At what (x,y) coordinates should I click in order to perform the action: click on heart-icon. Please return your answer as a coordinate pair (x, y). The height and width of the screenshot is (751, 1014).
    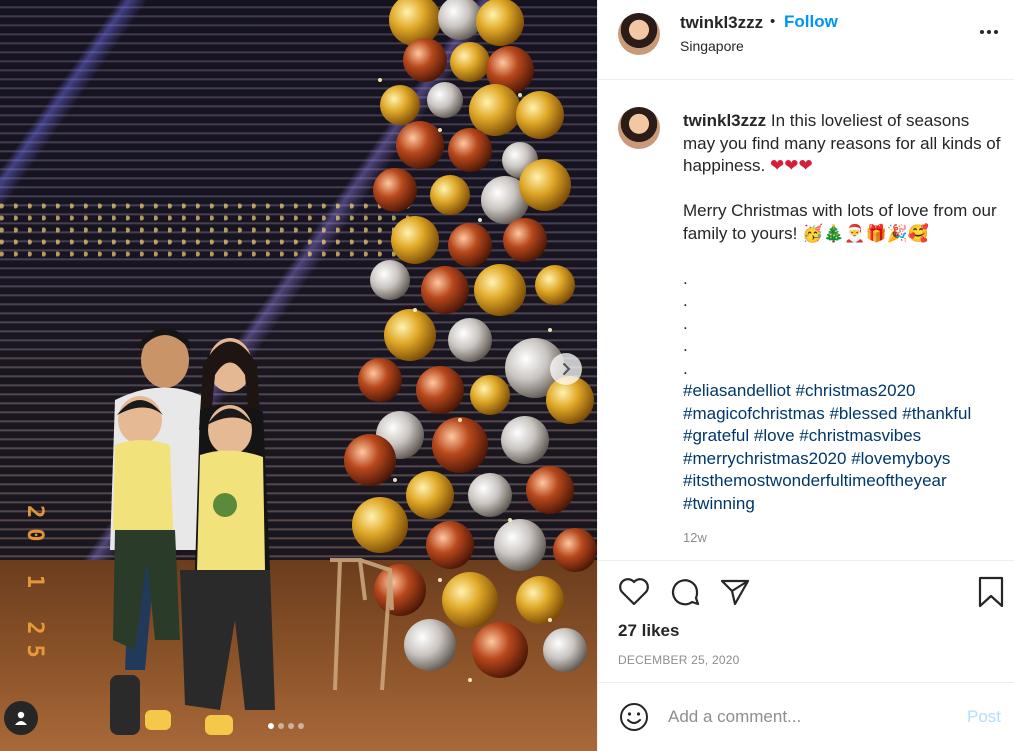
    Looking at the image, I should click on (634, 592).